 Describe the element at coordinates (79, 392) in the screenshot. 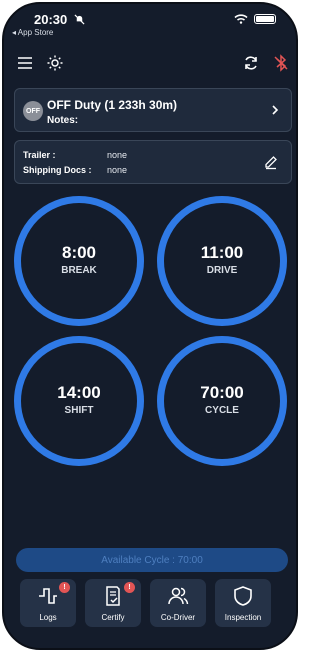

I see `shift-timer-value: 14:00` at that location.